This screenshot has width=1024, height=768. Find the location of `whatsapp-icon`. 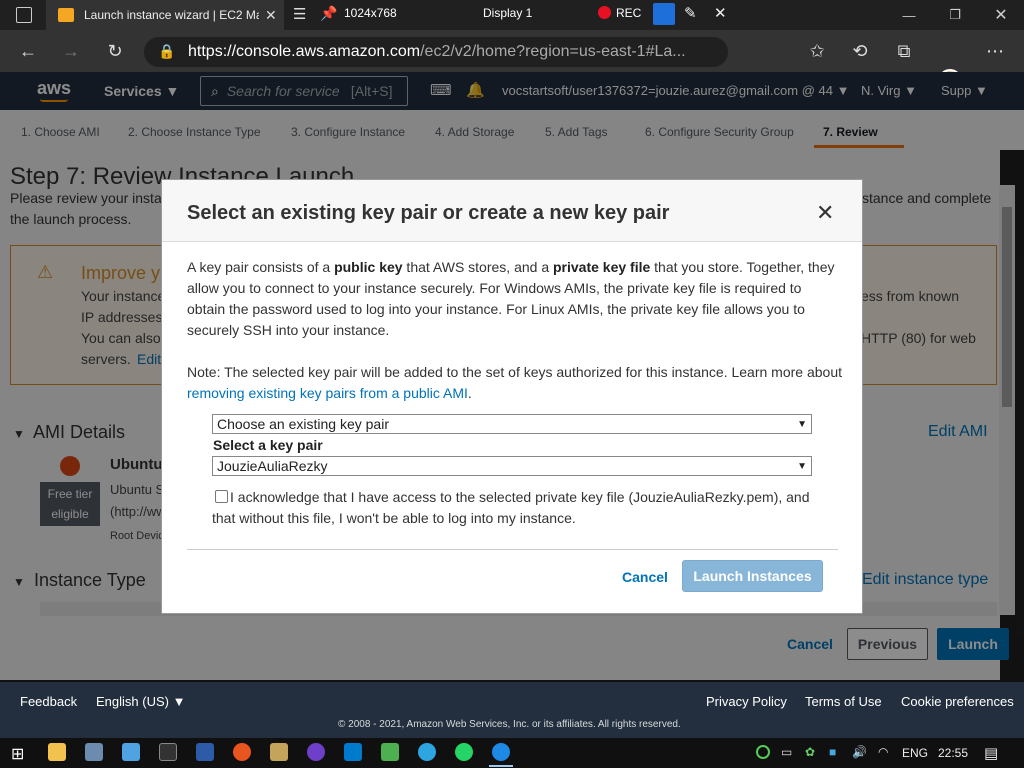

whatsapp-icon is located at coordinates (464, 752).